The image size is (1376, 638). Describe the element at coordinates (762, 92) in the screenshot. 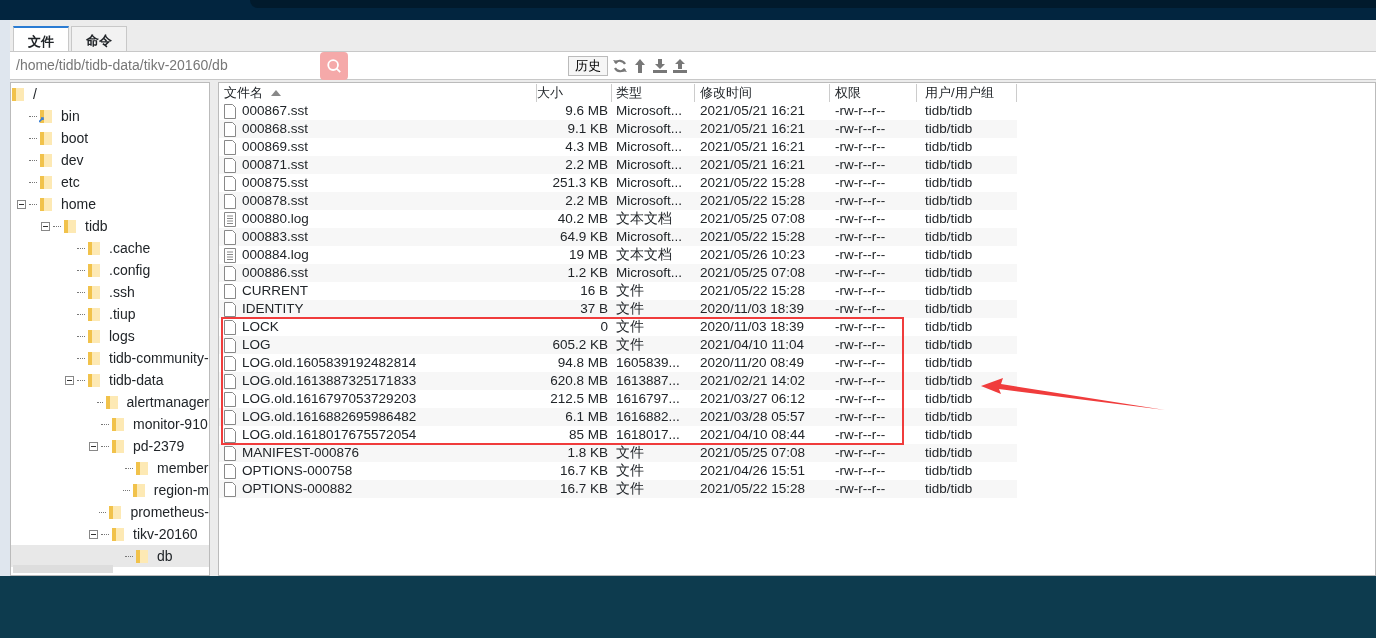

I see `column-header: 修改时间` at that location.